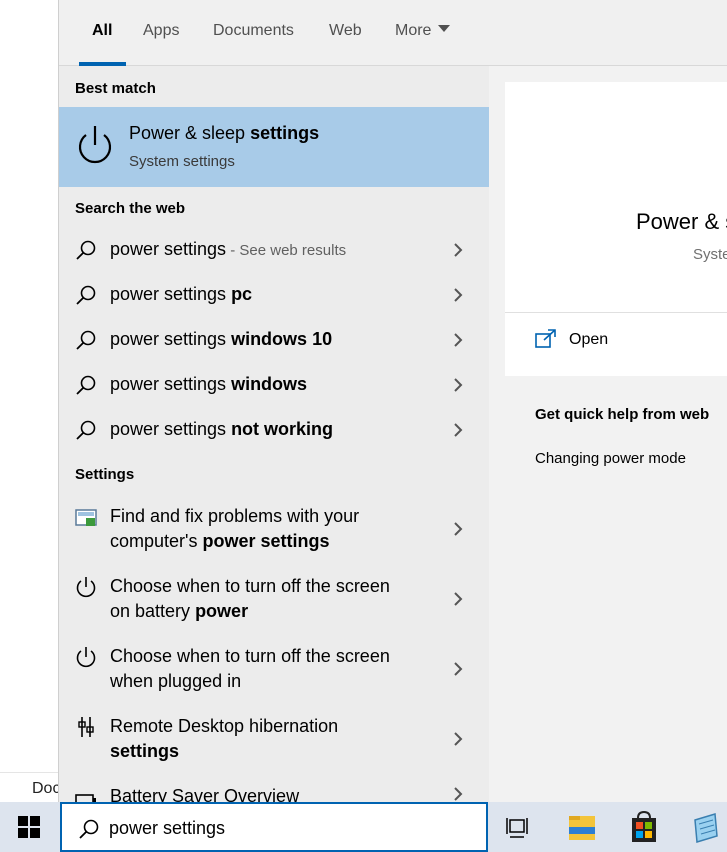 The image size is (727, 852). Describe the element at coordinates (224, 751) in the screenshot. I see `settings-result-line2: settings` at that location.